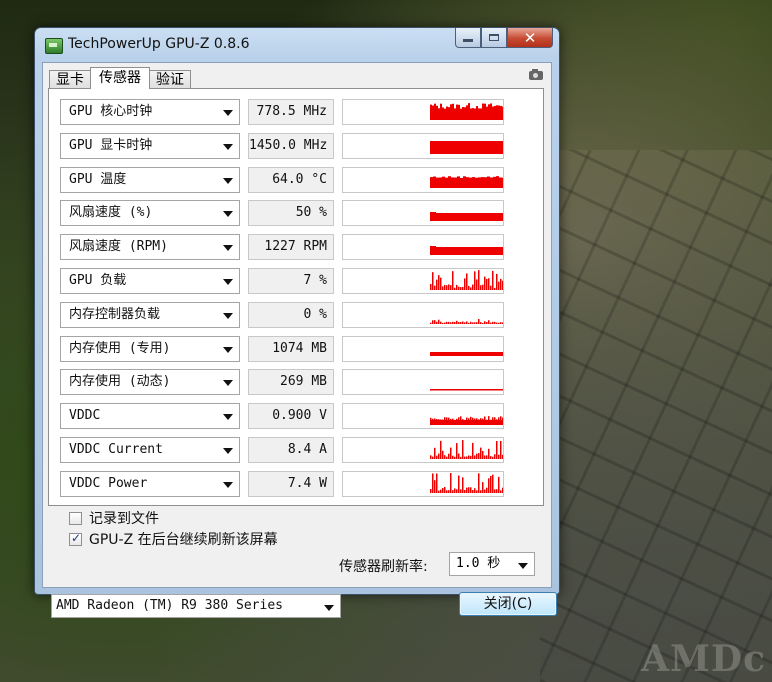 This screenshot has height=682, width=772. I want to click on sensor-name: 风扇速度 (%), so click(111, 213).